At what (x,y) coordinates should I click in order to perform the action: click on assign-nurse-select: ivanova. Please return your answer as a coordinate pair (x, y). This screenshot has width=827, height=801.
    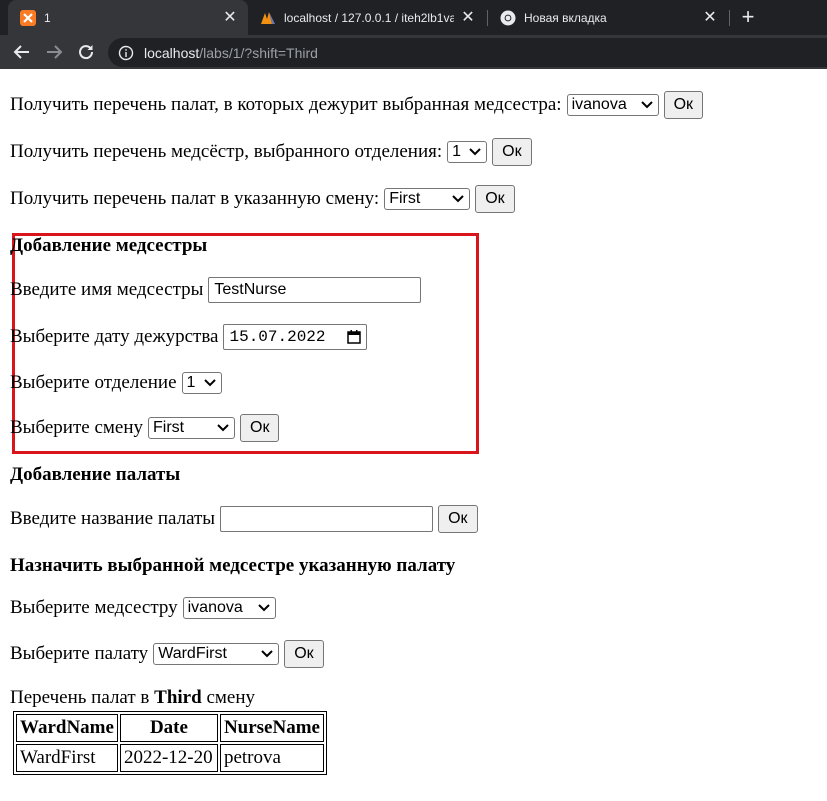
    Looking at the image, I should click on (229, 608).